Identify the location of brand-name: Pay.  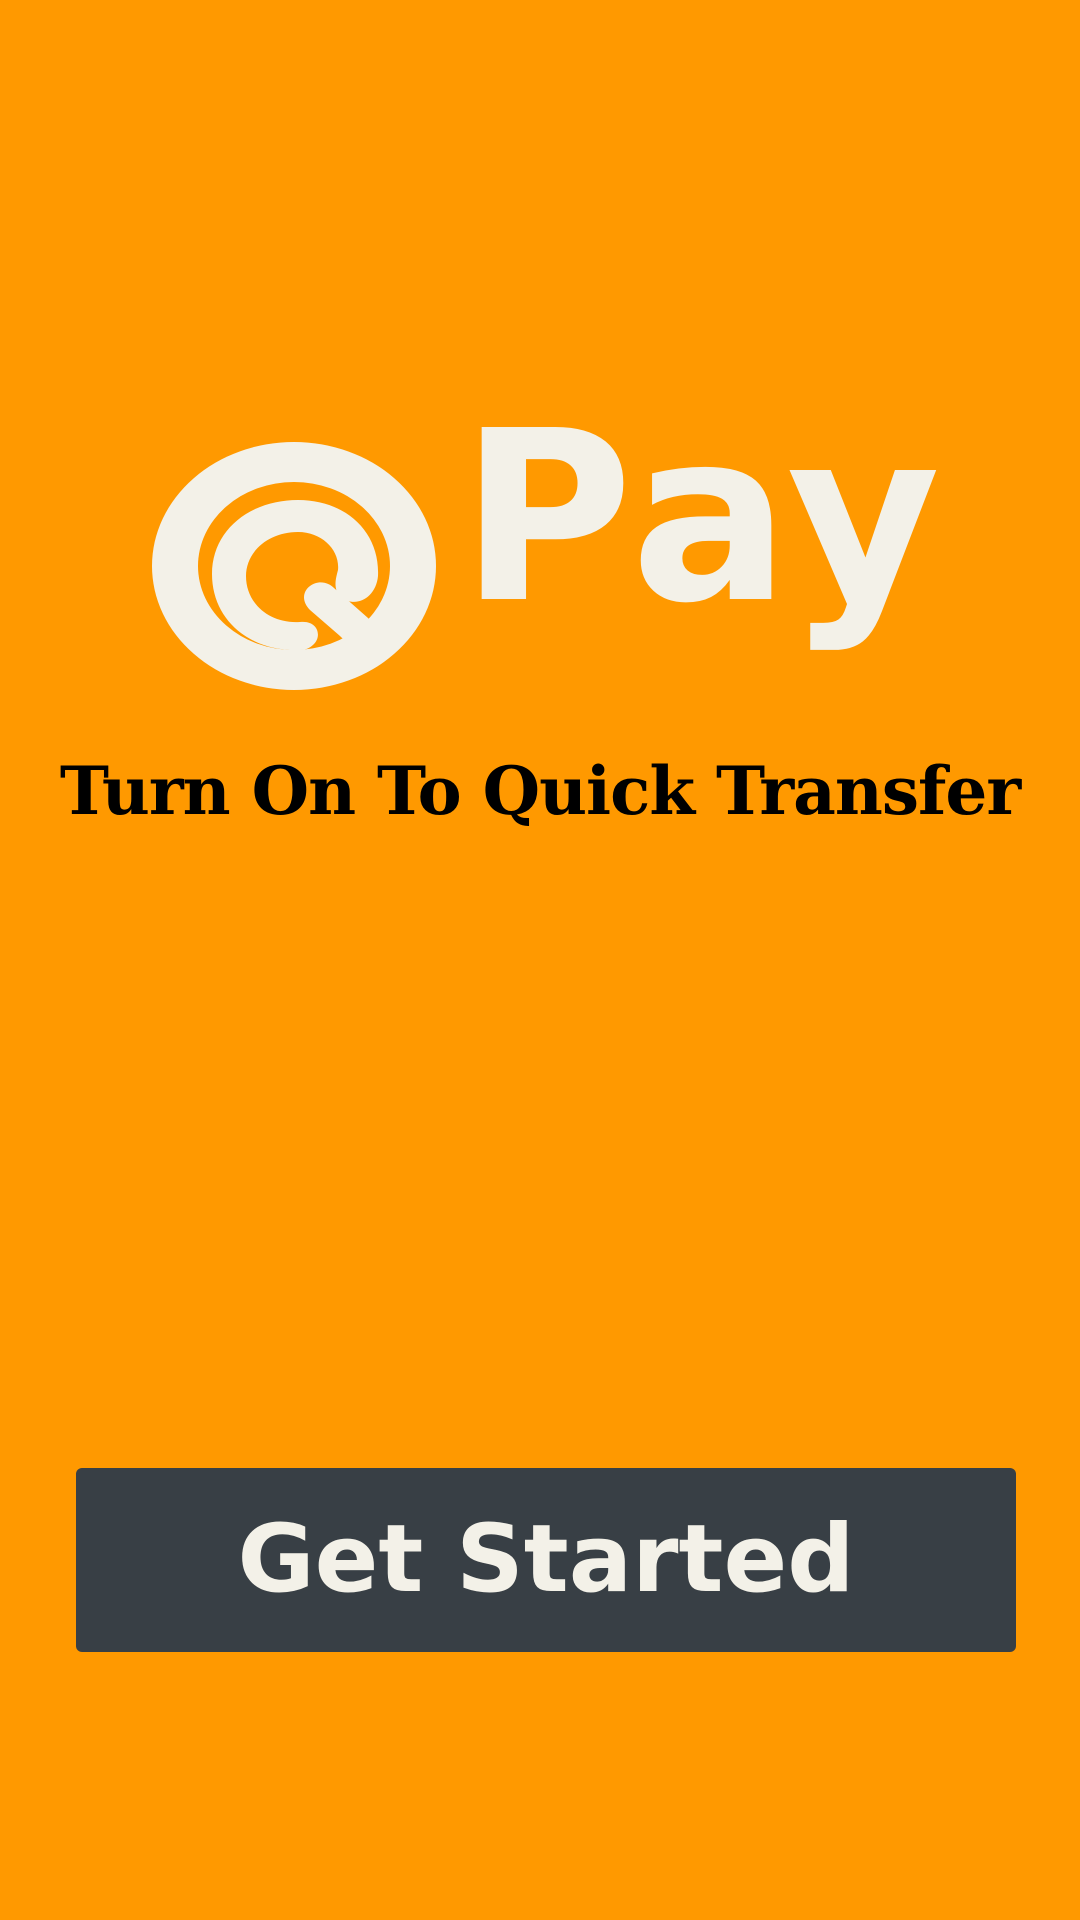
(702, 517).